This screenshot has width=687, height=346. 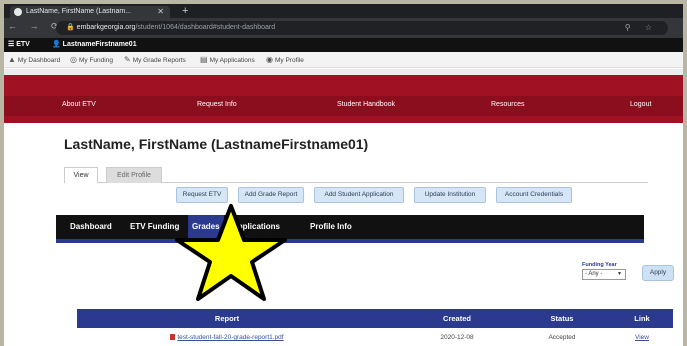 I want to click on favicon-icon, so click(x=18, y=12).